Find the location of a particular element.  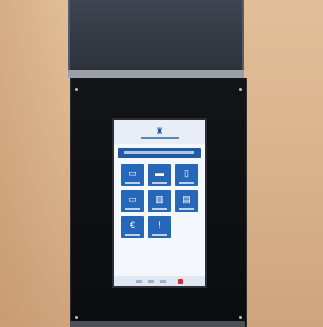

screen-header: ♜ is located at coordinates (159, 132).